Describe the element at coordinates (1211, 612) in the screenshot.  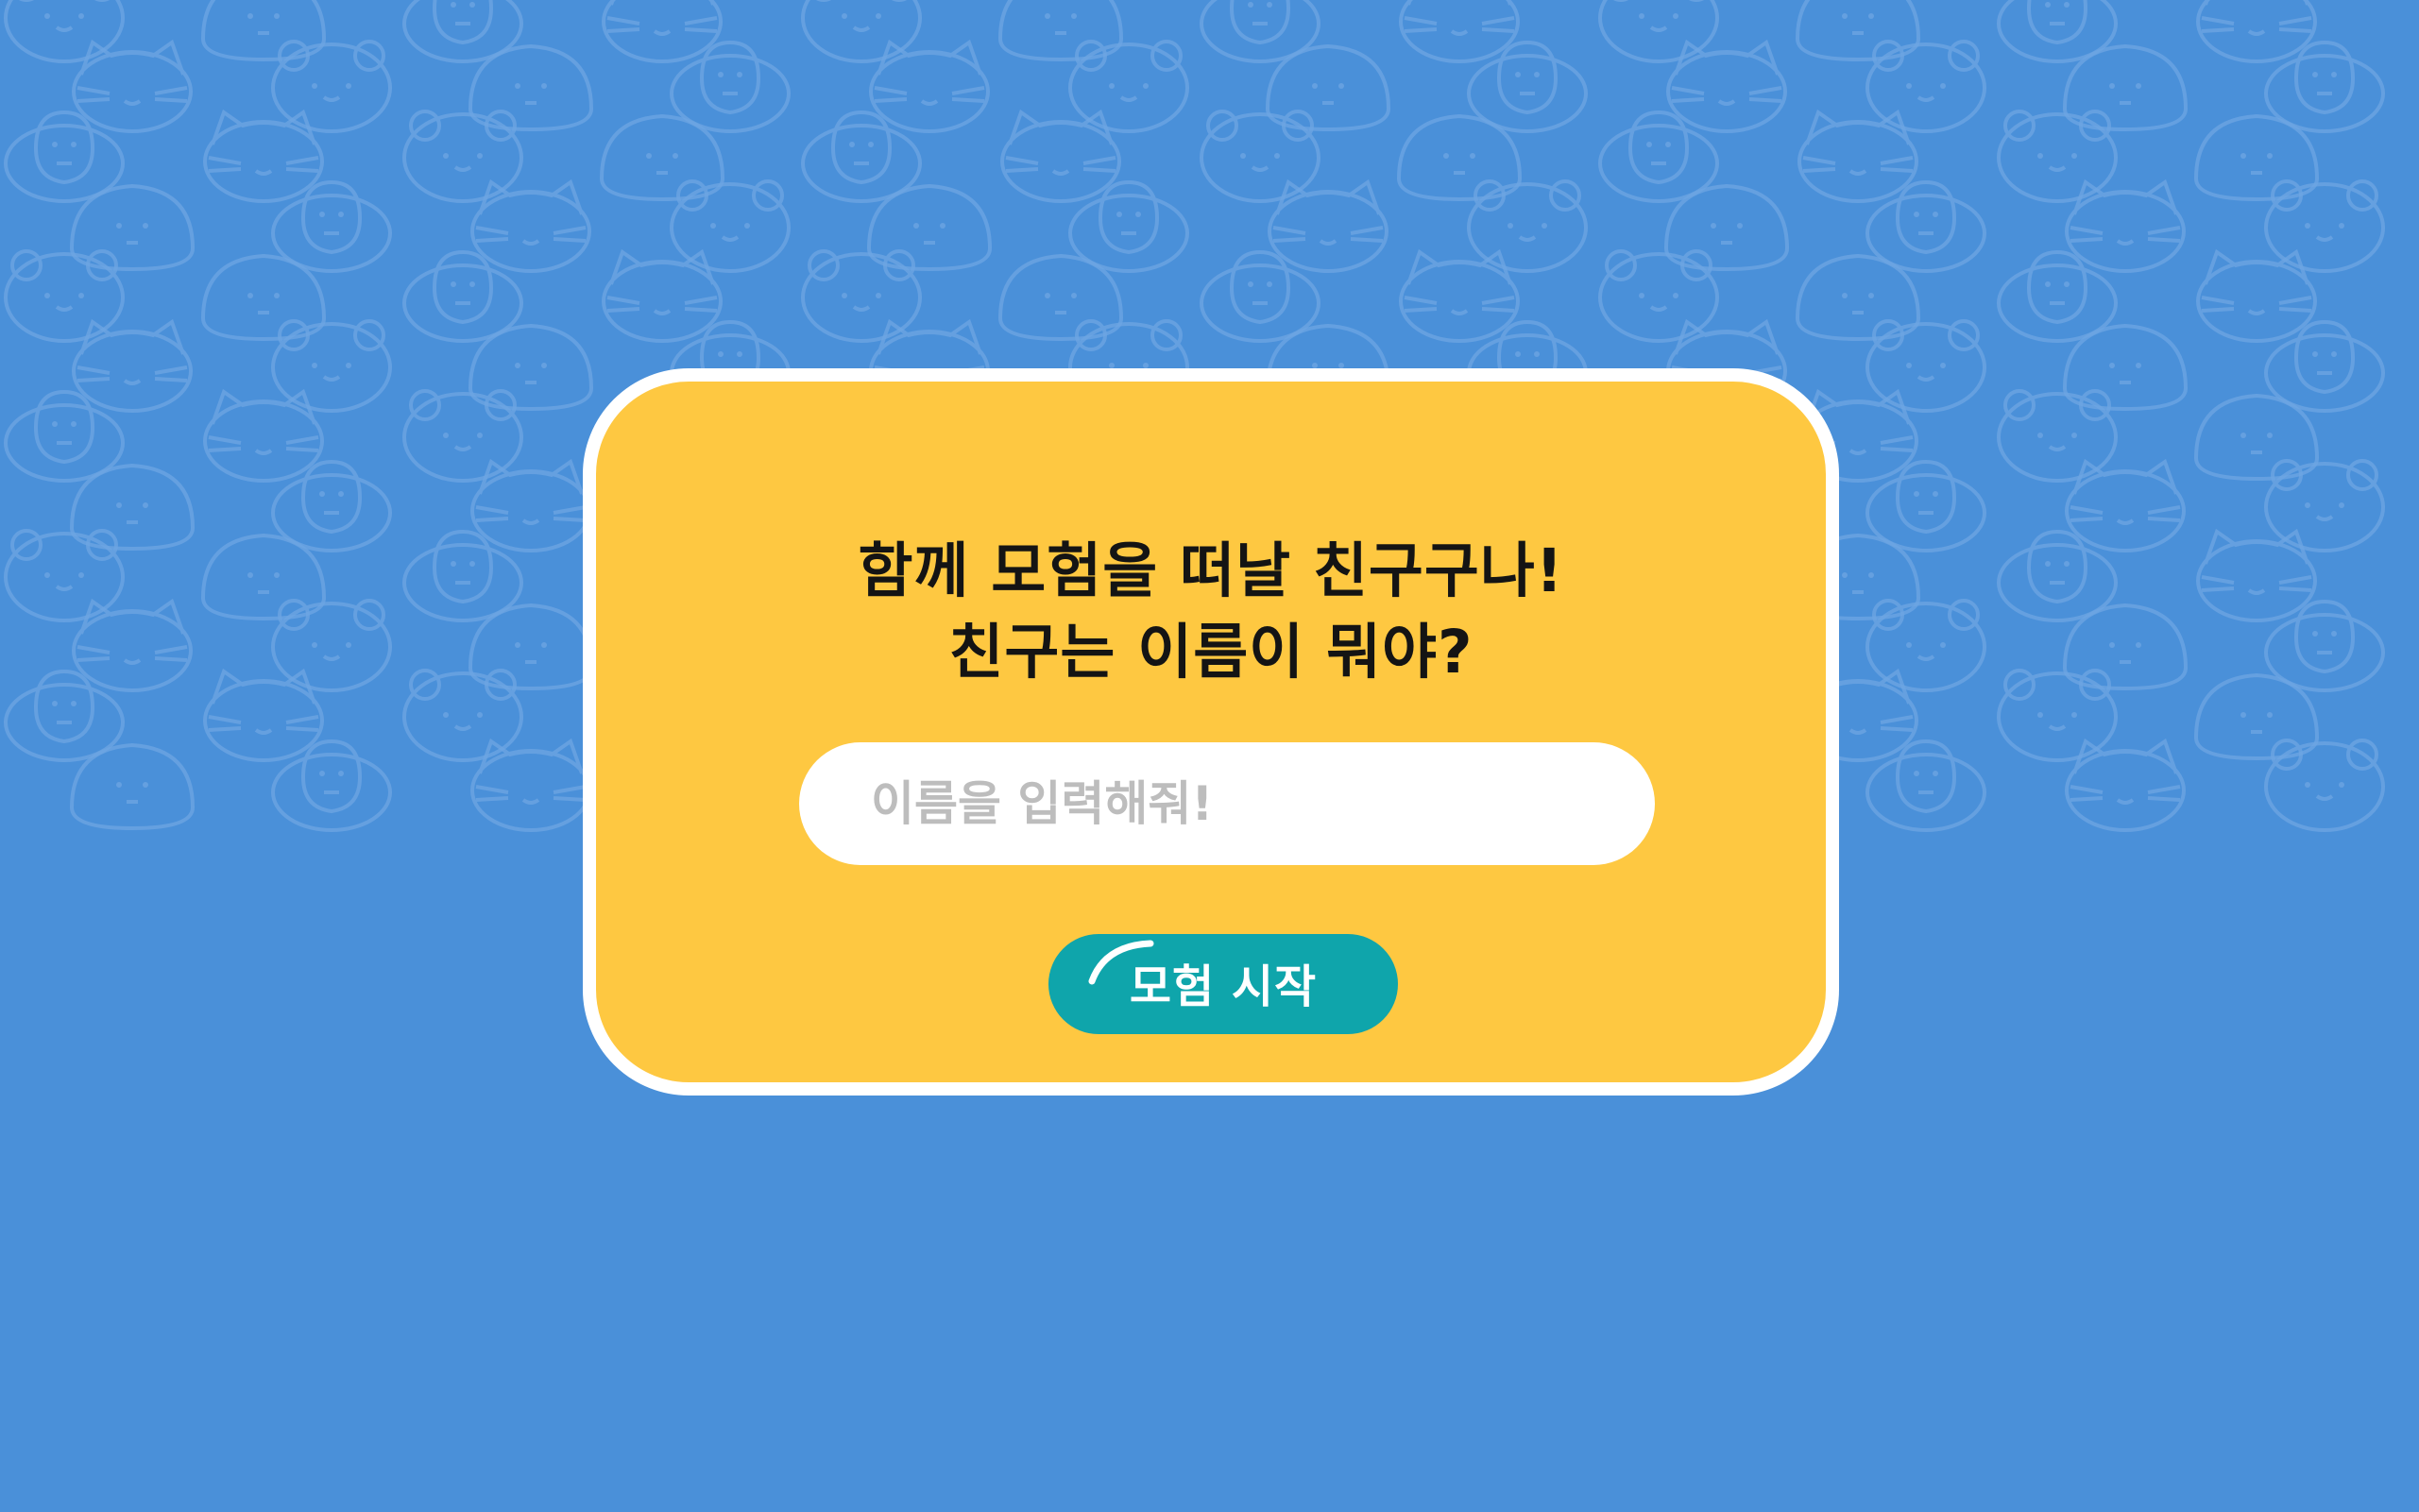
I see `dialog-title: 함께 모험을 떠날 친구구나! 친구는 이름이 뭐야?` at that location.